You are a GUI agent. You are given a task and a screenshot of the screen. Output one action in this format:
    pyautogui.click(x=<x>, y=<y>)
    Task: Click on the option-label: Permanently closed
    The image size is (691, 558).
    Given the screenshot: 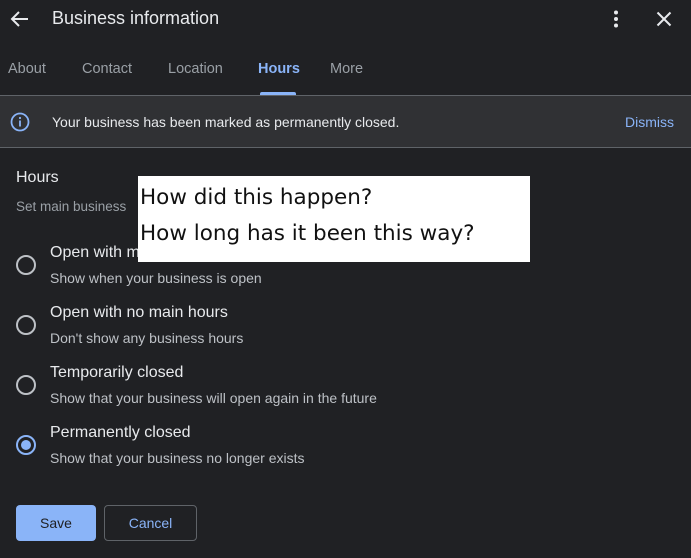 What is the action you would take?
    pyautogui.click(x=120, y=432)
    